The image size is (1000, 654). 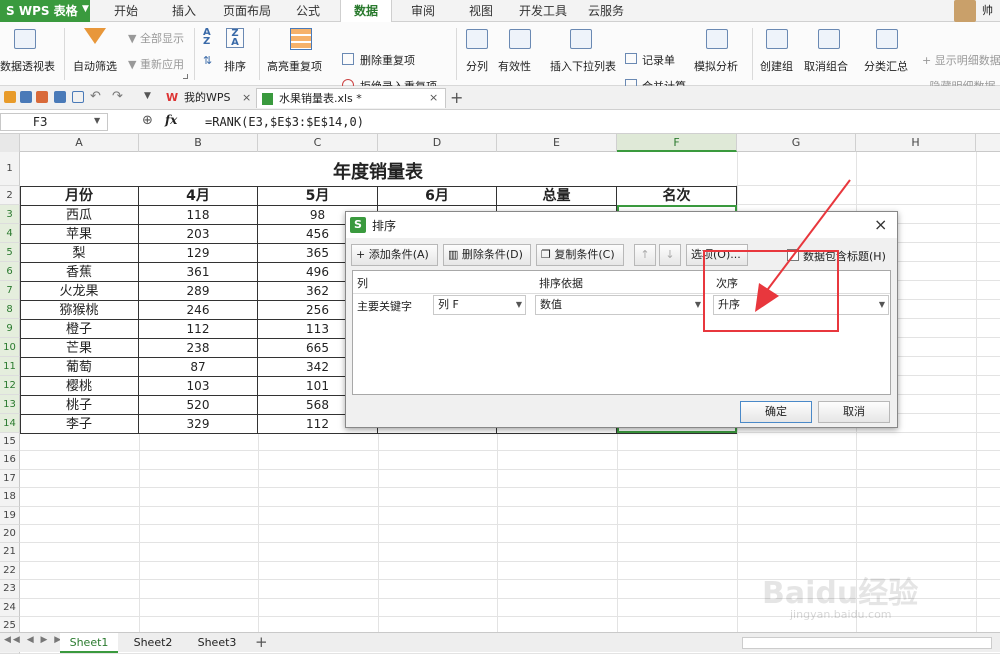 I want to click on table-header-cell: 总量, so click(x=557, y=196).